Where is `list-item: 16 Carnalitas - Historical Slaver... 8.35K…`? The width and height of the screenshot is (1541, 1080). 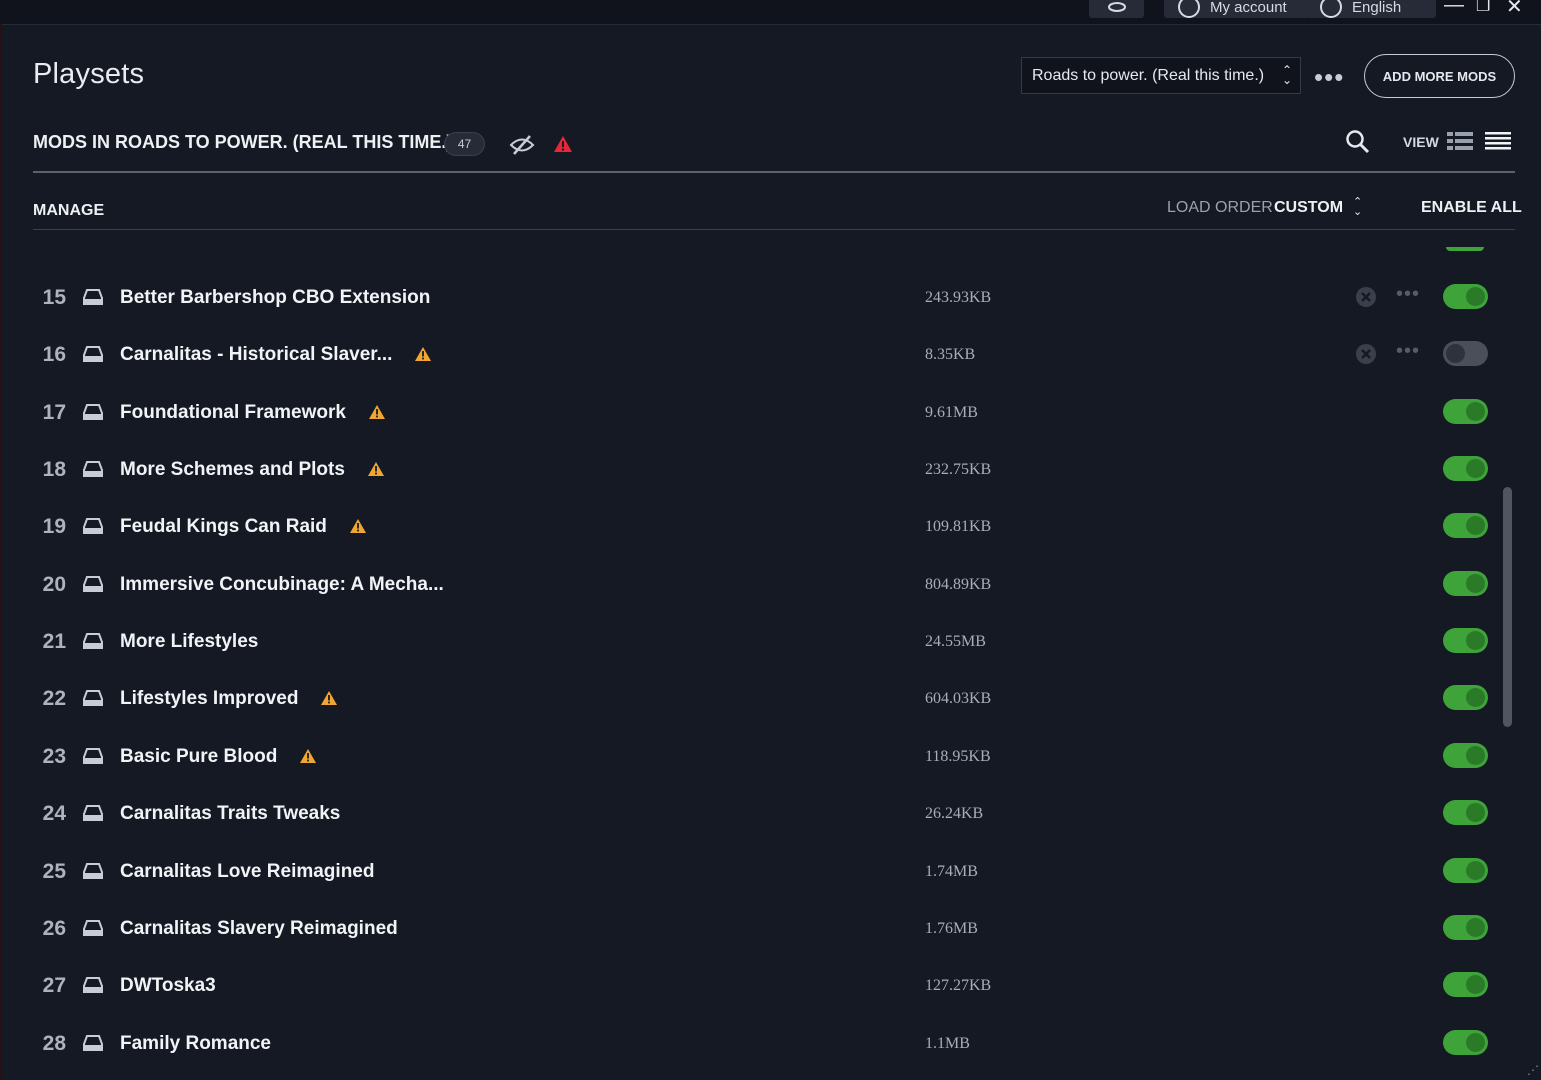 list-item: 16 Carnalitas - Historical Slaver... 8.35K… is located at coordinates (770, 354).